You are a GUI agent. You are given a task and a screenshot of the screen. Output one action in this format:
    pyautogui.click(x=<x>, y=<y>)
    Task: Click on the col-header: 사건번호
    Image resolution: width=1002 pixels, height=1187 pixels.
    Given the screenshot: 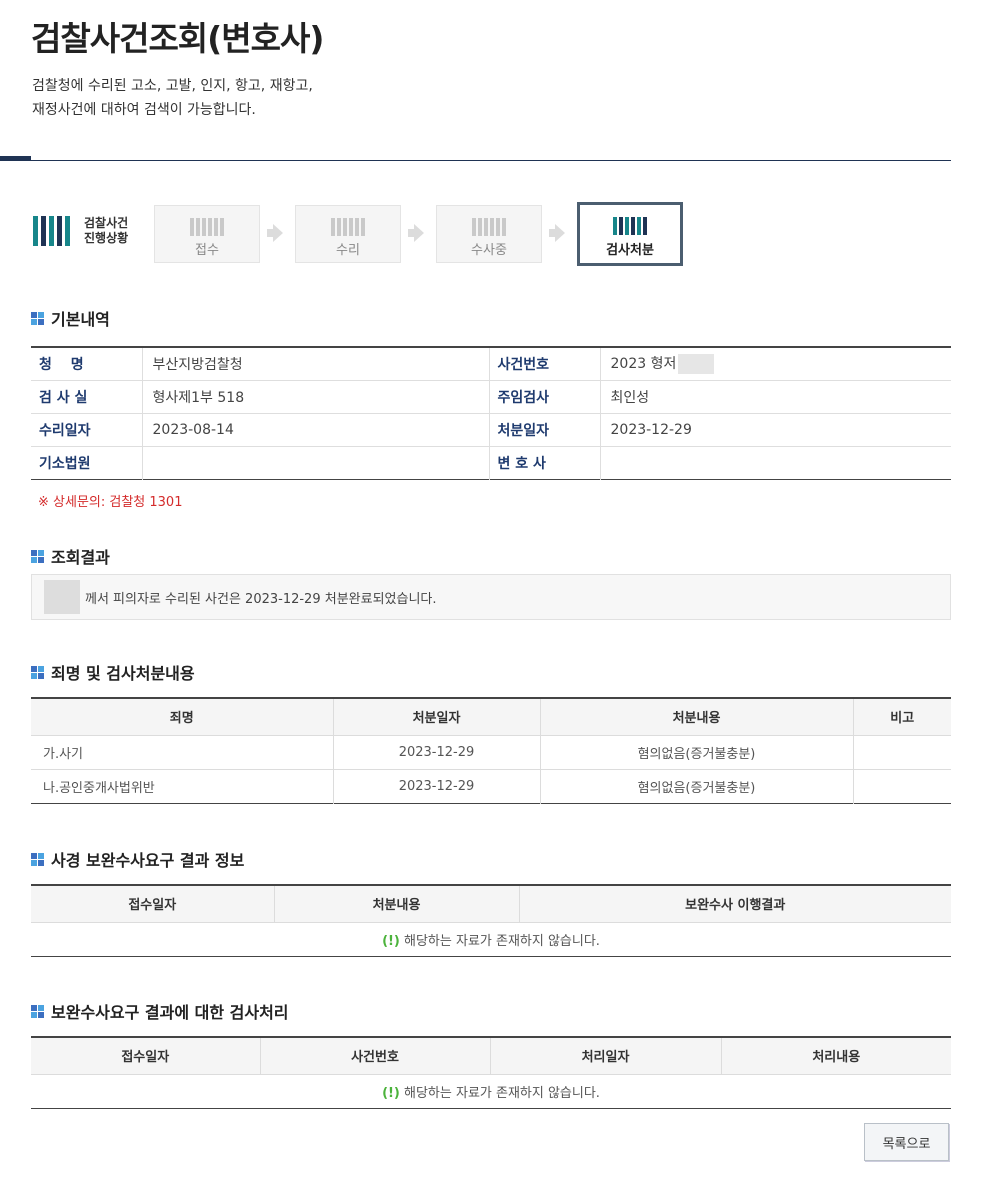 What is the action you would take?
    pyautogui.click(x=374, y=1056)
    